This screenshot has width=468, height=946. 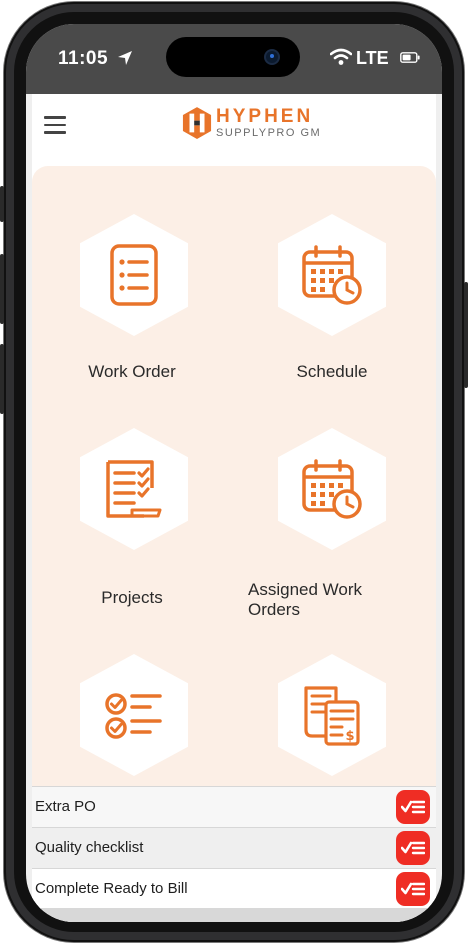 What do you see at coordinates (125, 58) in the screenshot?
I see `location-arrow-icon` at bounding box center [125, 58].